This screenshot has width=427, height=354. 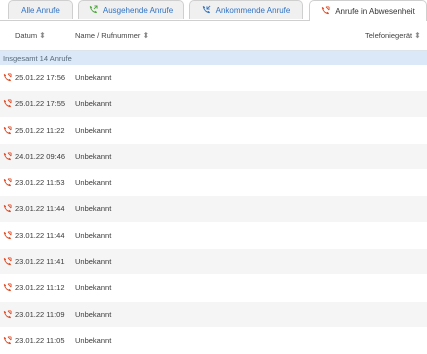 I want to click on tab-label: Ankommende Anrufe, so click(x=253, y=10).